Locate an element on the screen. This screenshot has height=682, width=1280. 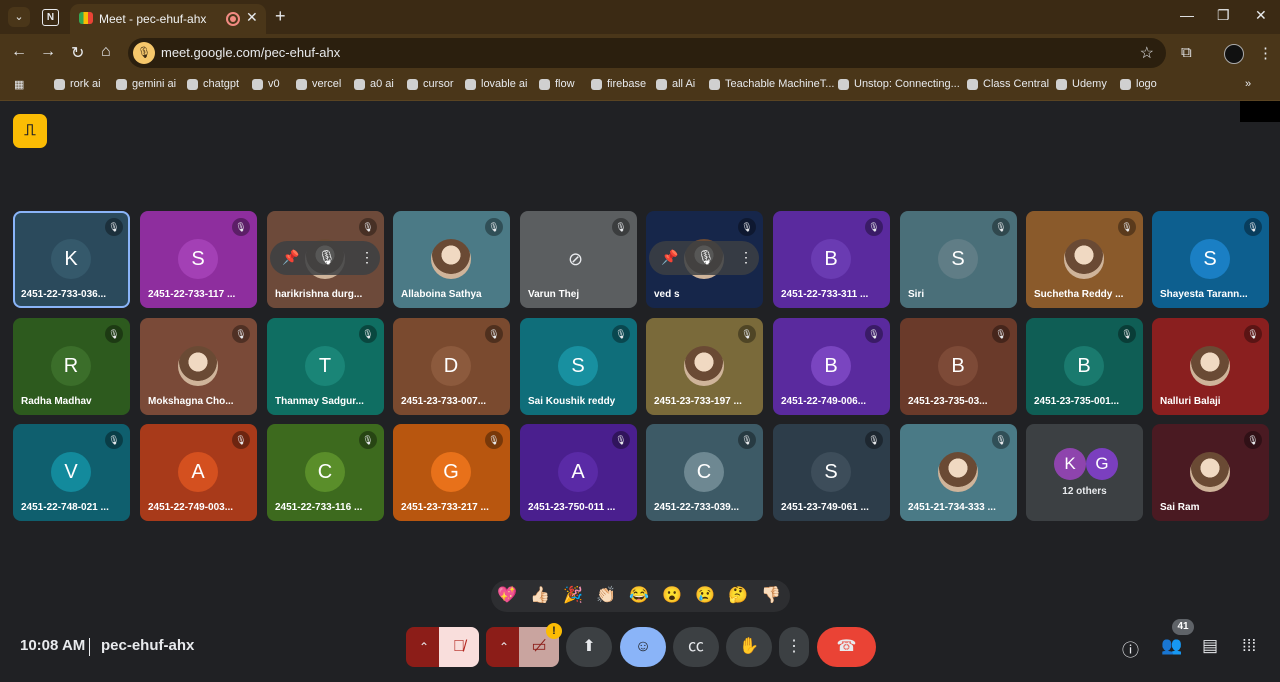
chat-icon: ▤ is located at coordinates (1210, 646).